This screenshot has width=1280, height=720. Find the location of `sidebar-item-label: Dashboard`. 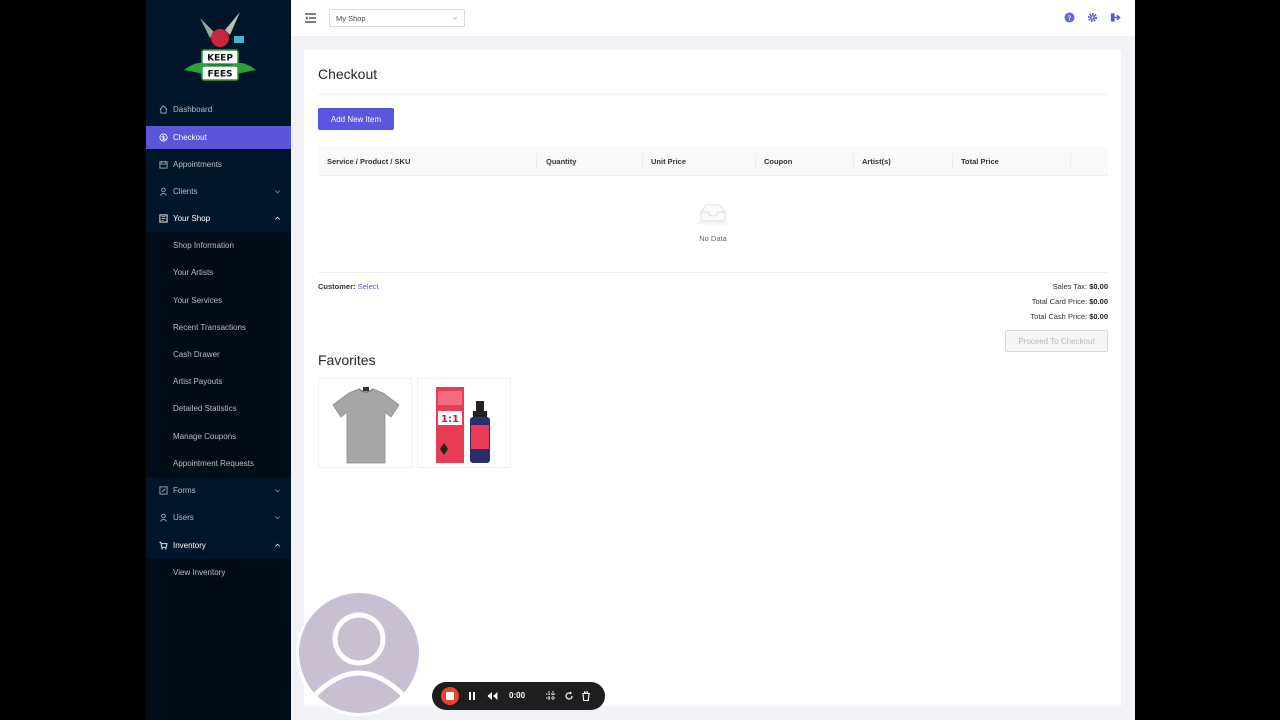

sidebar-item-label: Dashboard is located at coordinates (193, 109).